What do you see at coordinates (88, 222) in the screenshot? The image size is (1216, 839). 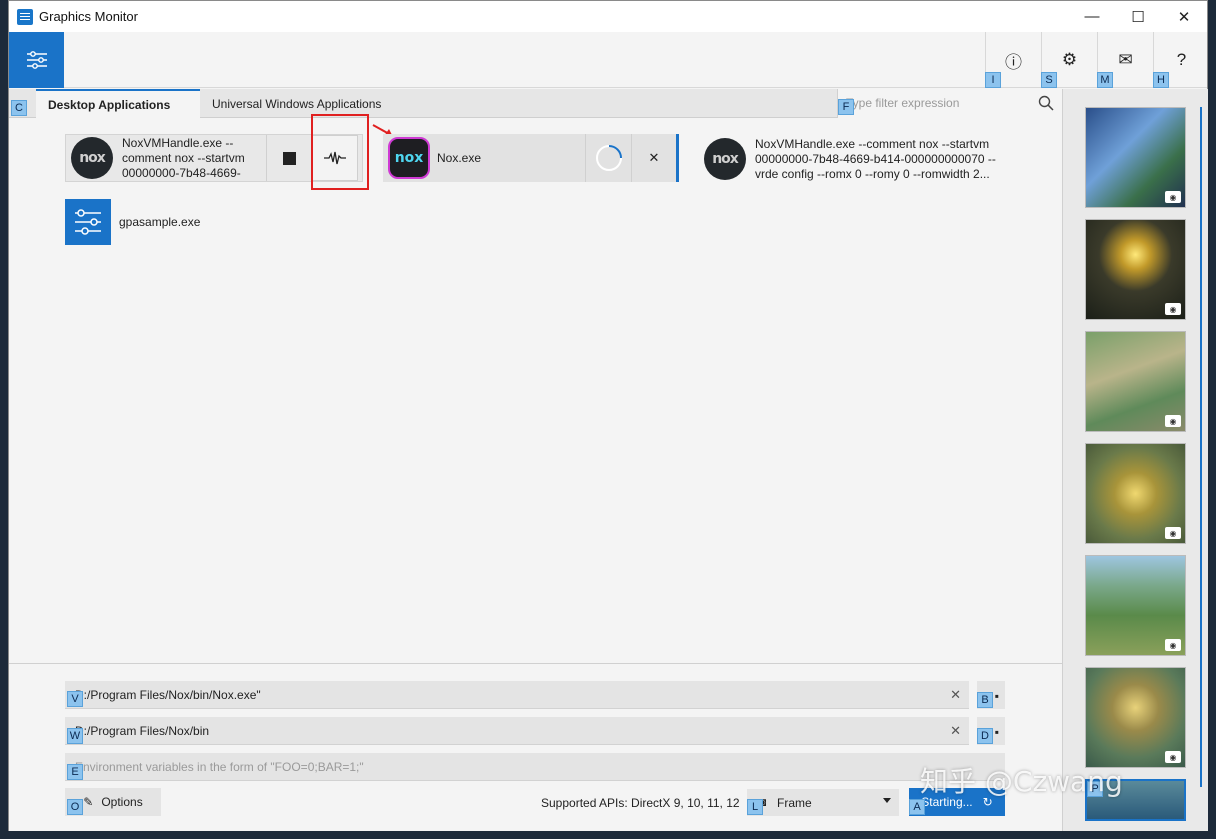 I see `gpa-logo-icon` at bounding box center [88, 222].